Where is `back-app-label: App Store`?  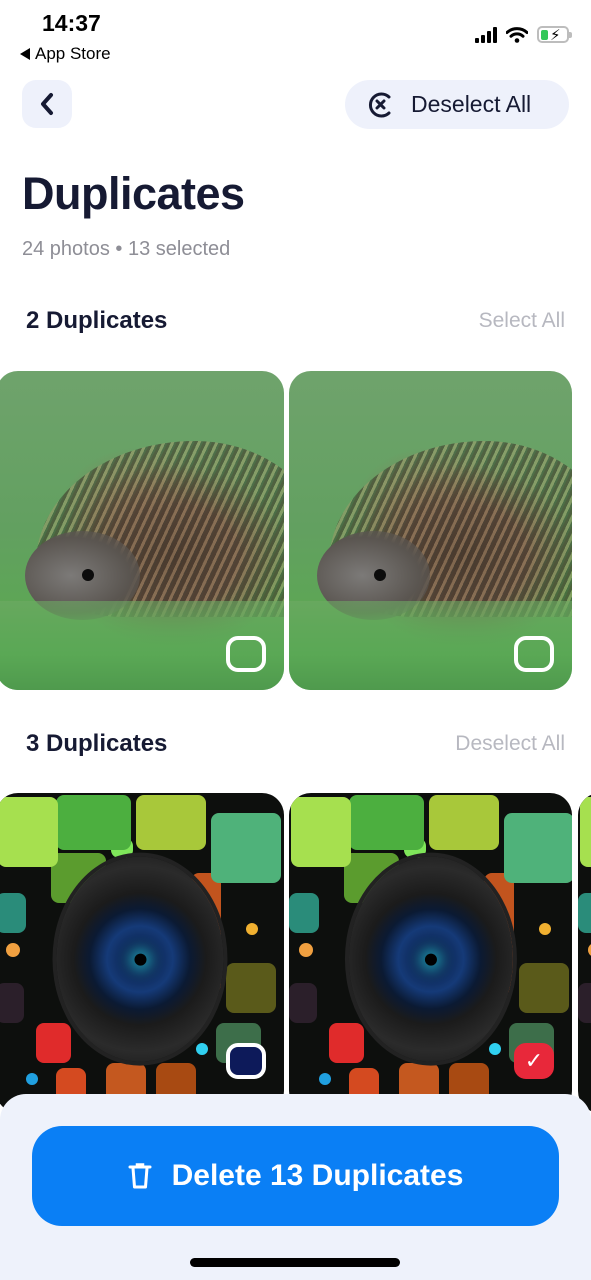
back-app-label: App Store is located at coordinates (73, 53).